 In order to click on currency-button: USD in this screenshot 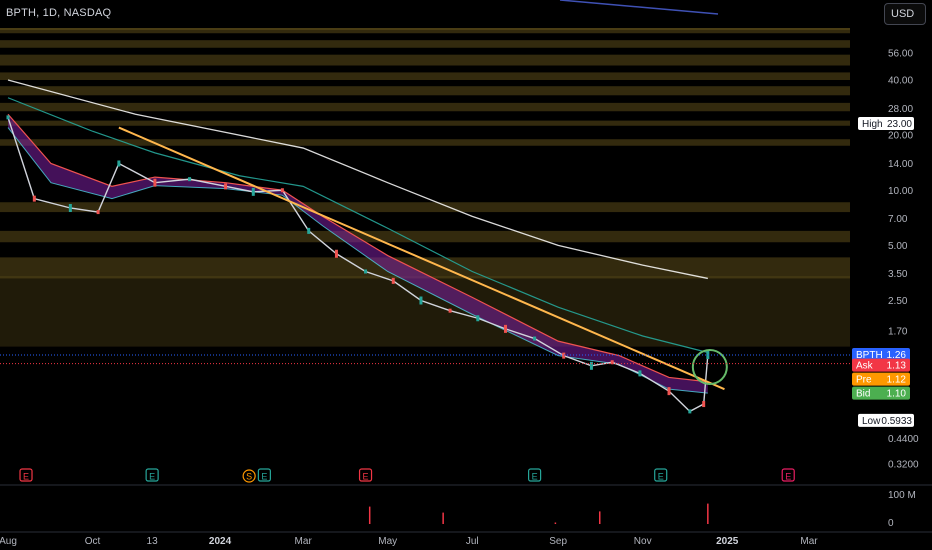, I will do `click(905, 14)`.